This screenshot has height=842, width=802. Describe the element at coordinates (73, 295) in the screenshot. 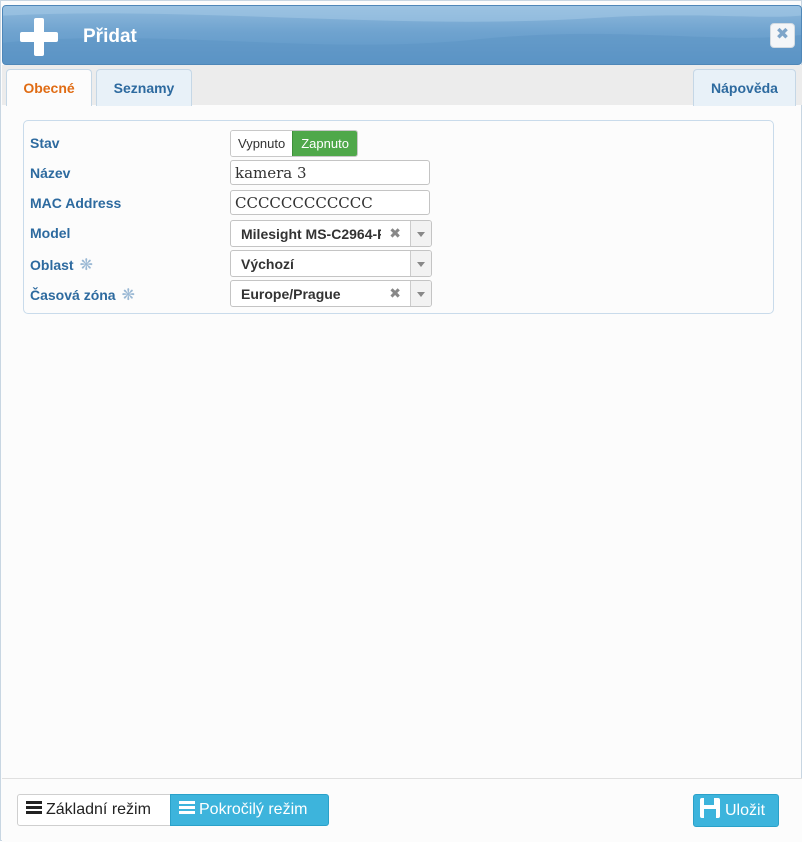

I see `zona-label-text: Časová zóna` at that location.